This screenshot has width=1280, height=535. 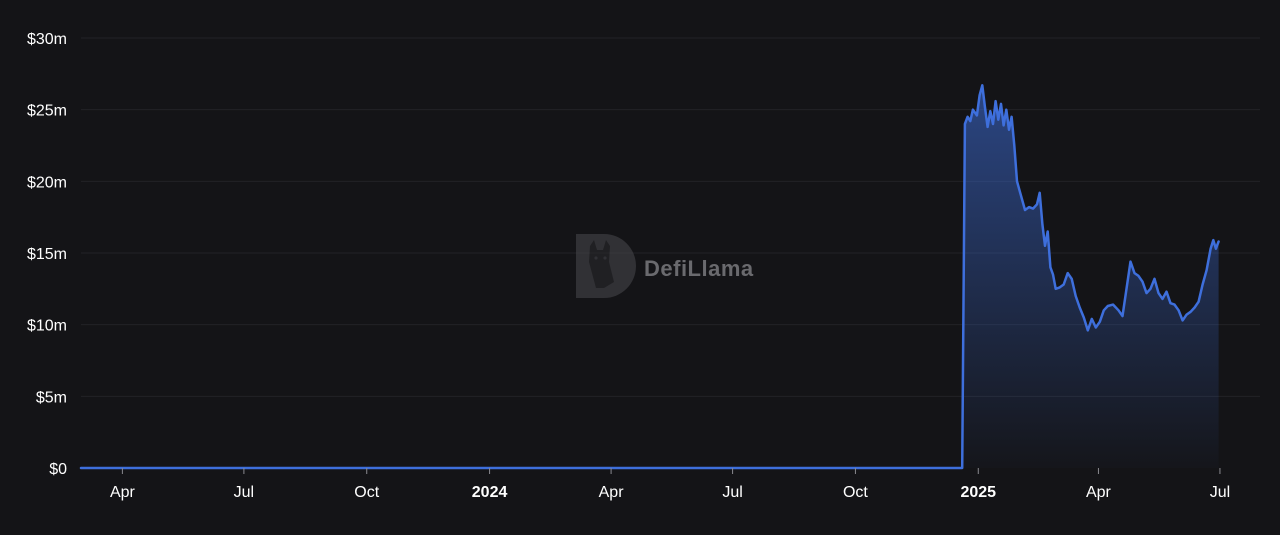 I want to click on y-tick-label: $0, so click(x=58, y=469).